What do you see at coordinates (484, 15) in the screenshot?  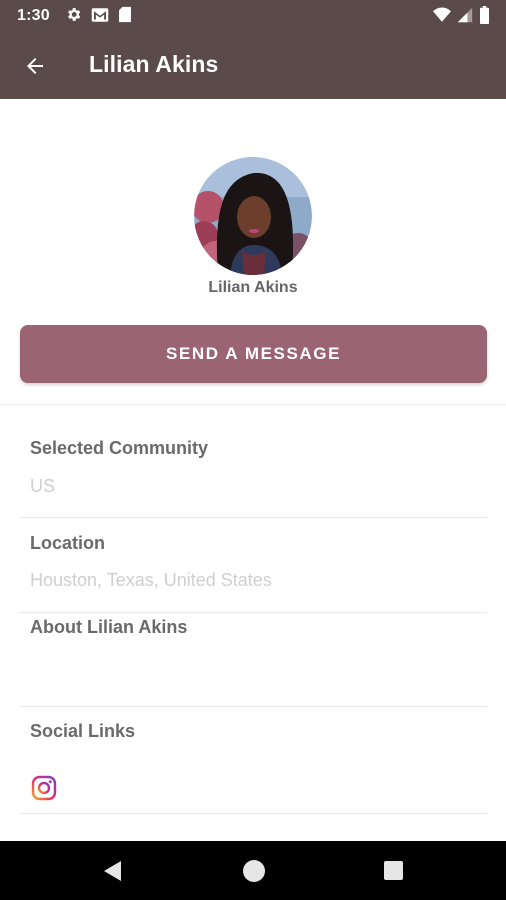 I see `battery-icon` at bounding box center [484, 15].